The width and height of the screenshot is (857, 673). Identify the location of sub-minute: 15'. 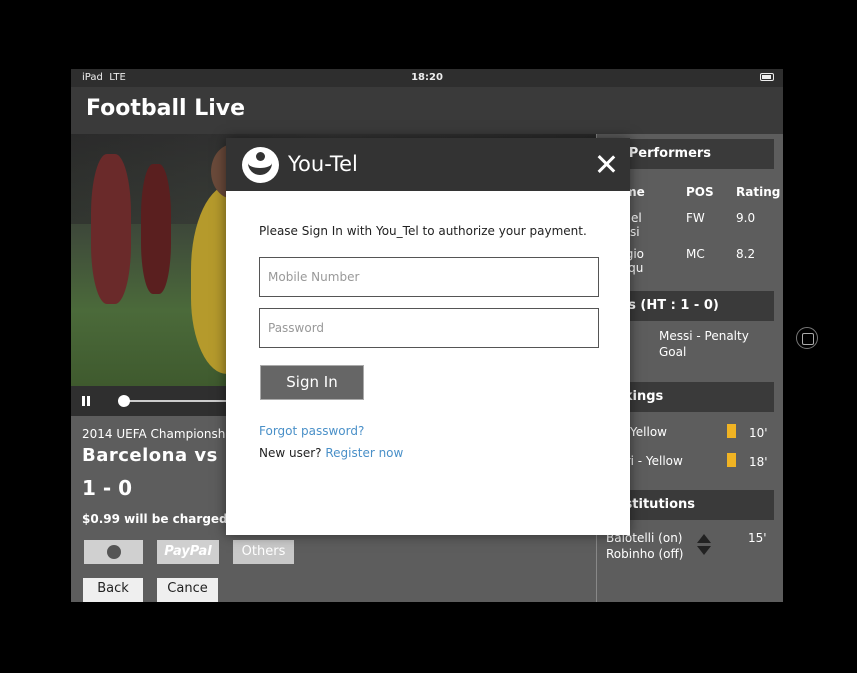
(757, 538).